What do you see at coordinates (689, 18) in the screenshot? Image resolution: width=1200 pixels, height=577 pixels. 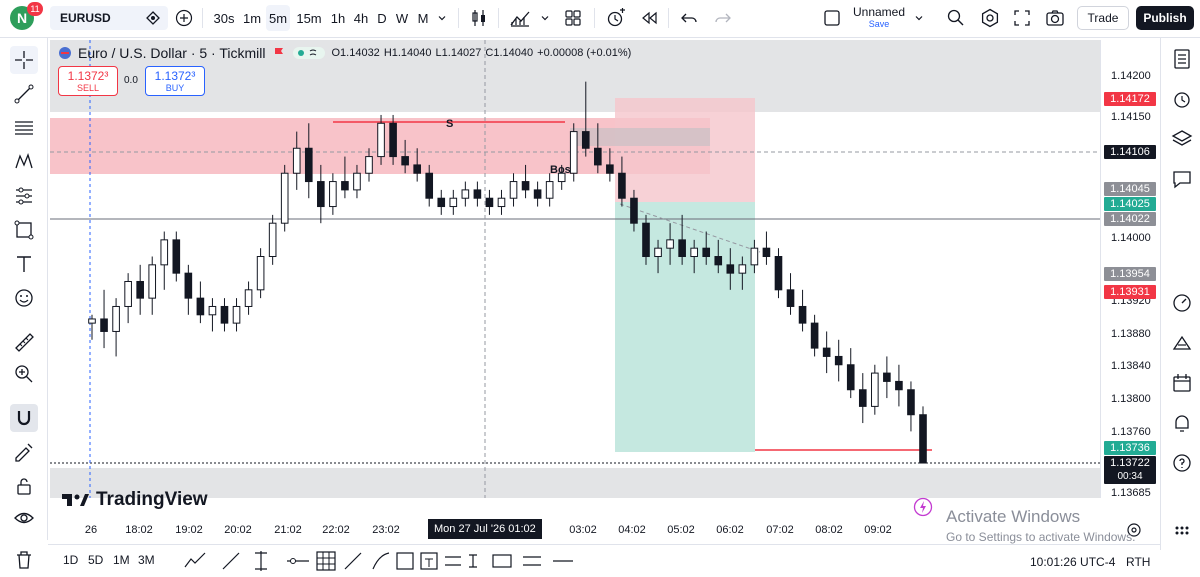 I see `undo-button` at bounding box center [689, 18].